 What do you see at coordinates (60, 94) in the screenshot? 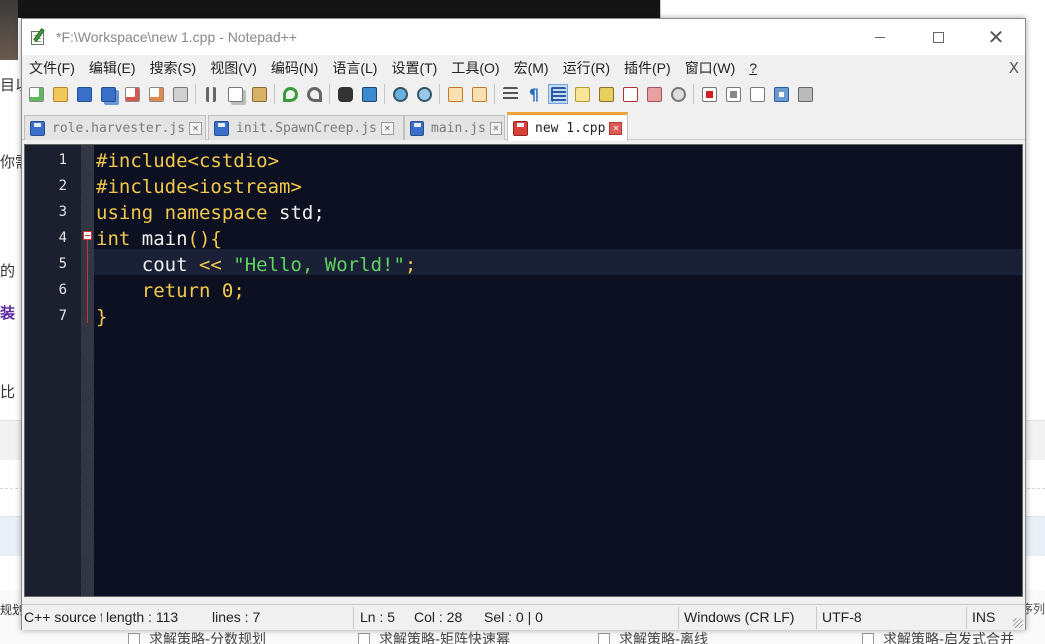
I see `open-file-button` at bounding box center [60, 94].